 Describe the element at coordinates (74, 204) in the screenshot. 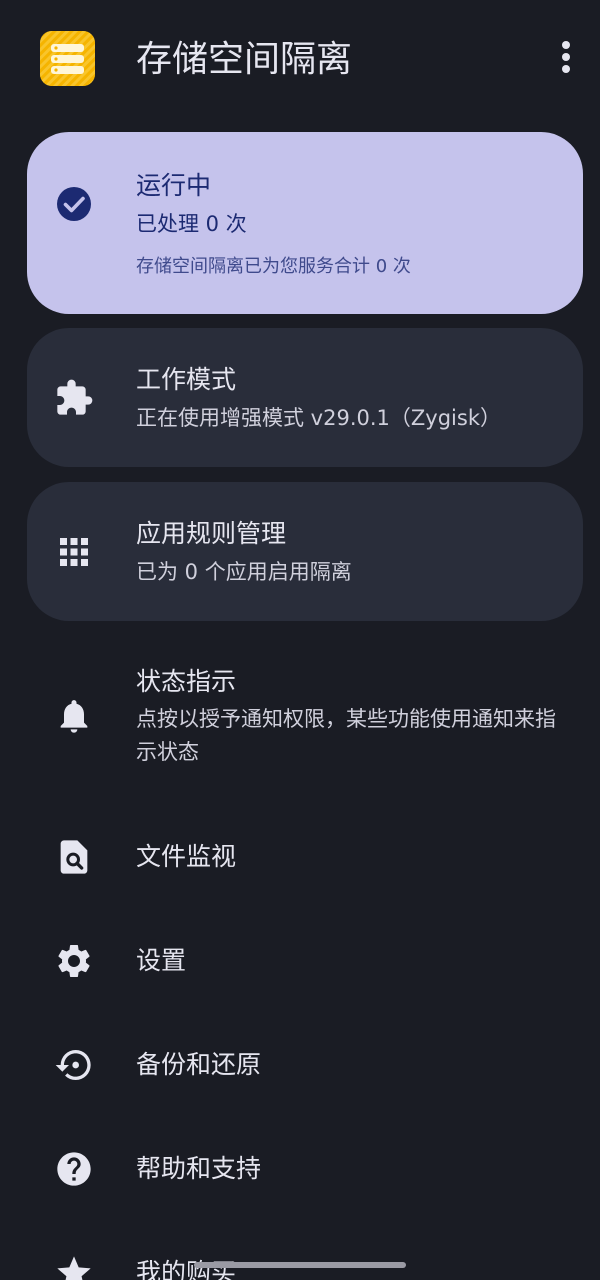

I see `check-circle-icon` at that location.